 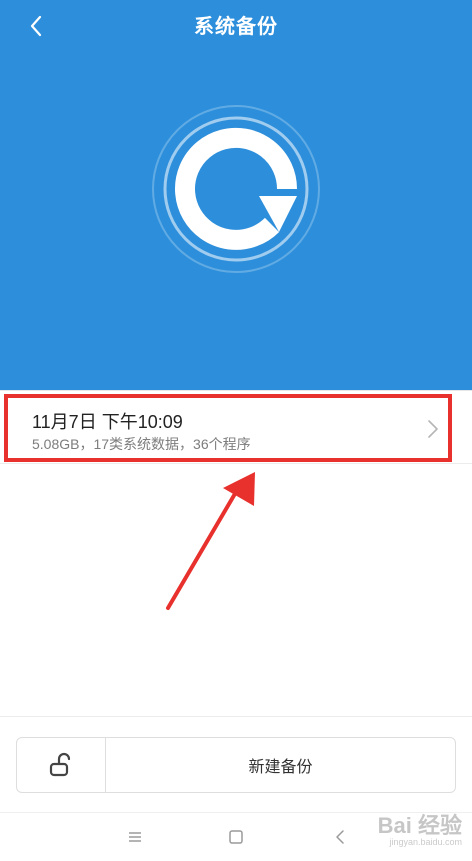 I want to click on menu-icon, so click(x=135, y=837).